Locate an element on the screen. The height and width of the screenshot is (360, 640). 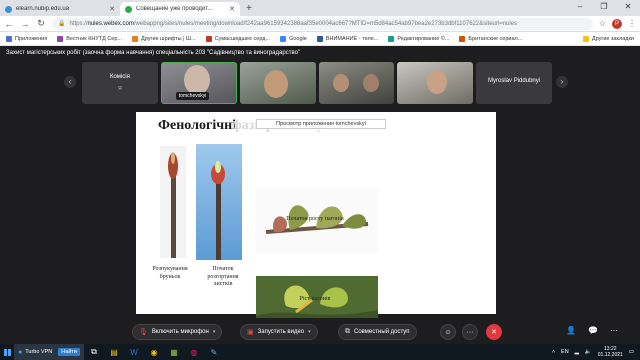
photo-icon: ▦ is located at coordinates (174, 352).